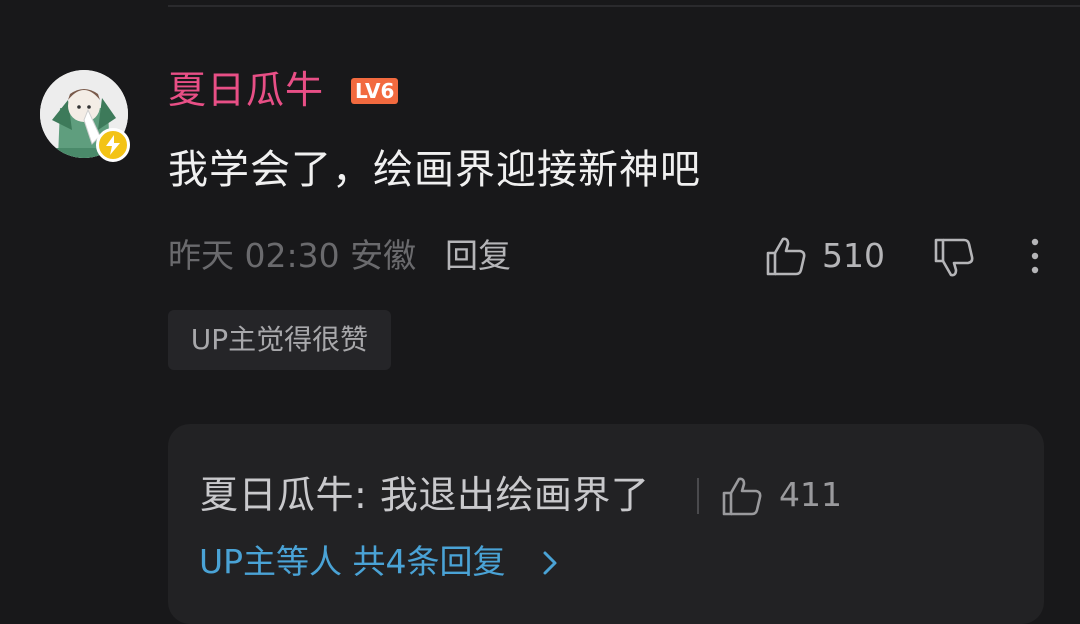 This screenshot has height=624, width=1080. What do you see at coordinates (742, 496) in the screenshot?
I see `reply-thumbs-up-icon` at bounding box center [742, 496].